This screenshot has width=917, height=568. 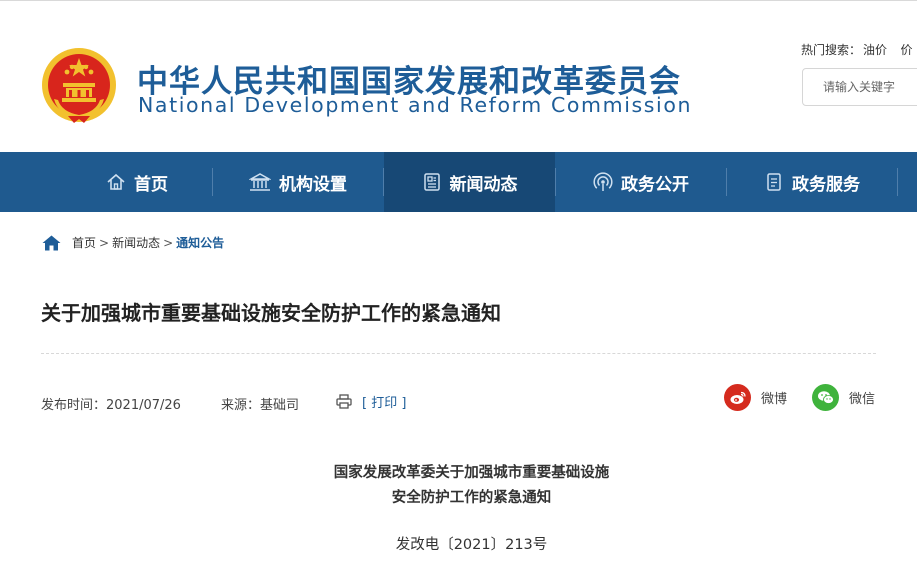 What do you see at coordinates (755, 397) in the screenshot?
I see `share-weibo-button: 微博` at bounding box center [755, 397].